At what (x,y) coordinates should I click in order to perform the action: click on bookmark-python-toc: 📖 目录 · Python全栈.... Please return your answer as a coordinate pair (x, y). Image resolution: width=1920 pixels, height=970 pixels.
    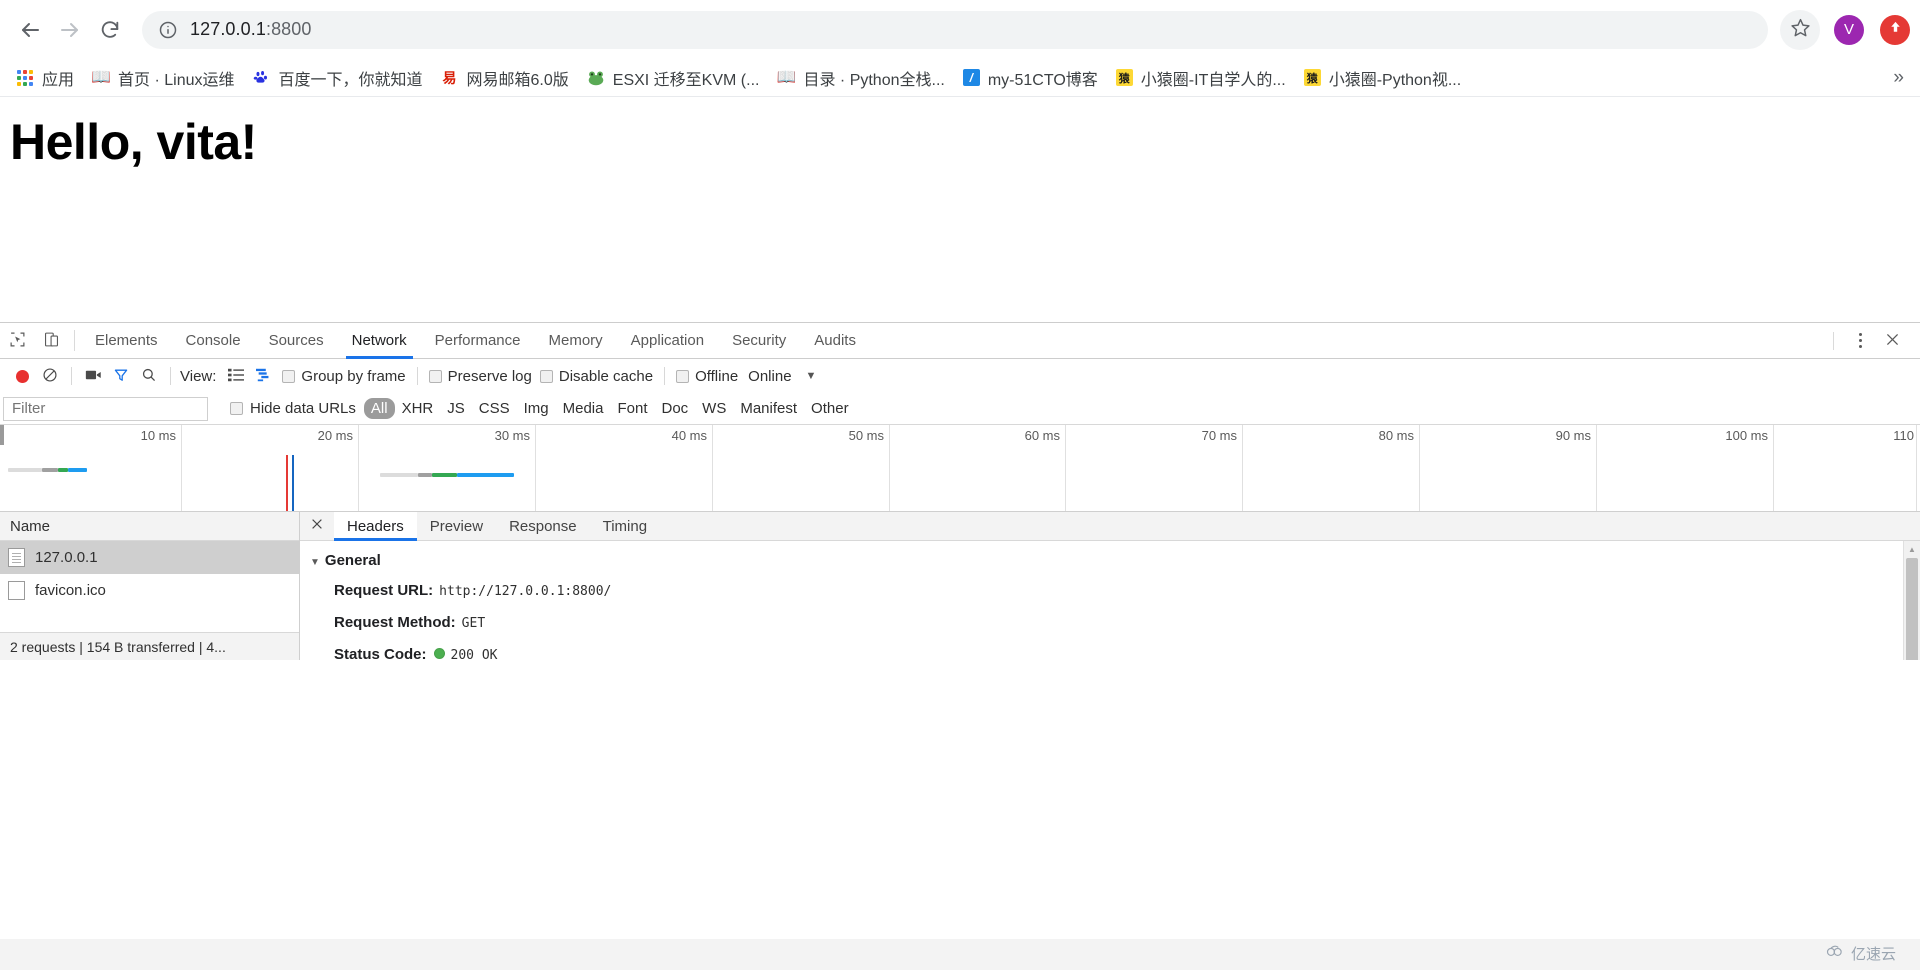
    Looking at the image, I should click on (860, 78).